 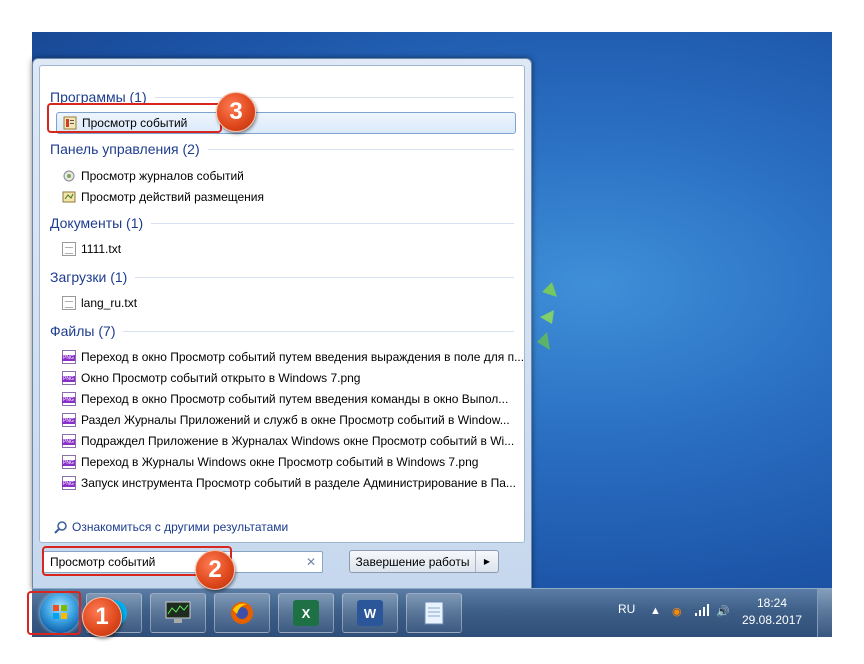 What do you see at coordinates (69, 197) in the screenshot?
I see `placement-actions-icon` at bounding box center [69, 197].